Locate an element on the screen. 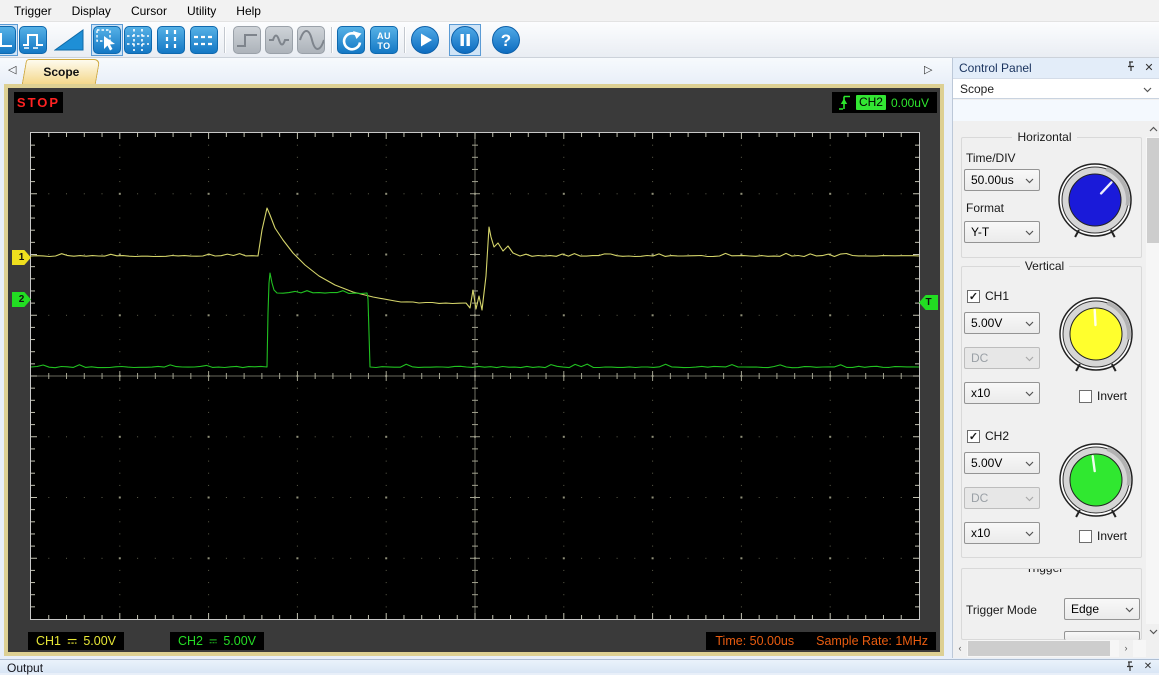 The width and height of the screenshot is (1159, 675). ch2-marker-label: 2 is located at coordinates (21, 299).